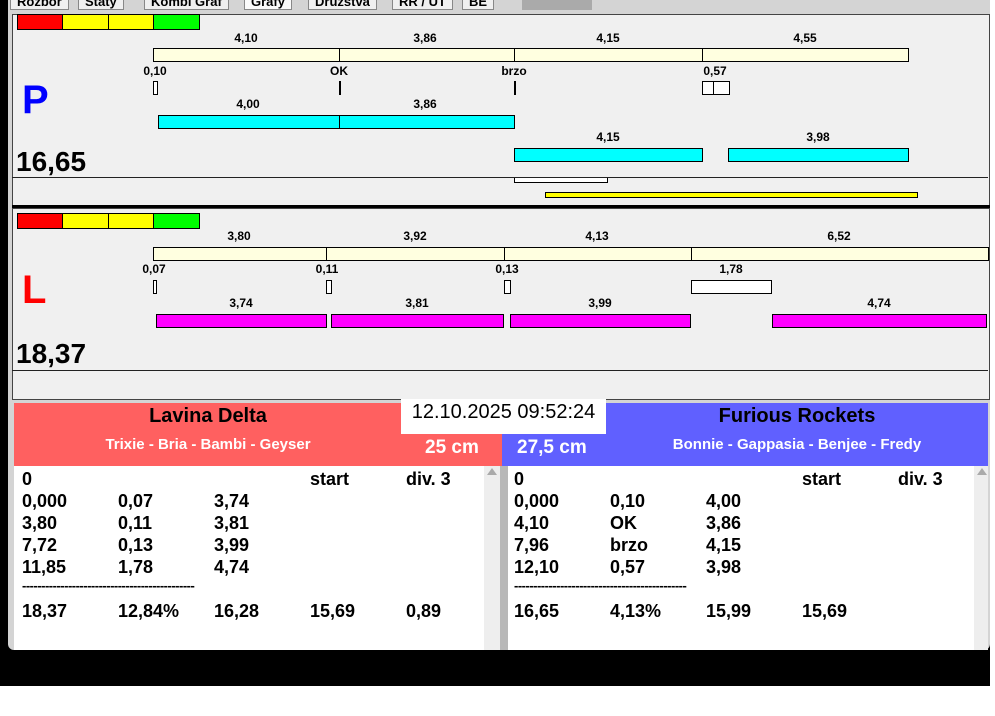  Describe the element at coordinates (136, 567) in the screenshot. I see `table-cell: 1,78` at that location.